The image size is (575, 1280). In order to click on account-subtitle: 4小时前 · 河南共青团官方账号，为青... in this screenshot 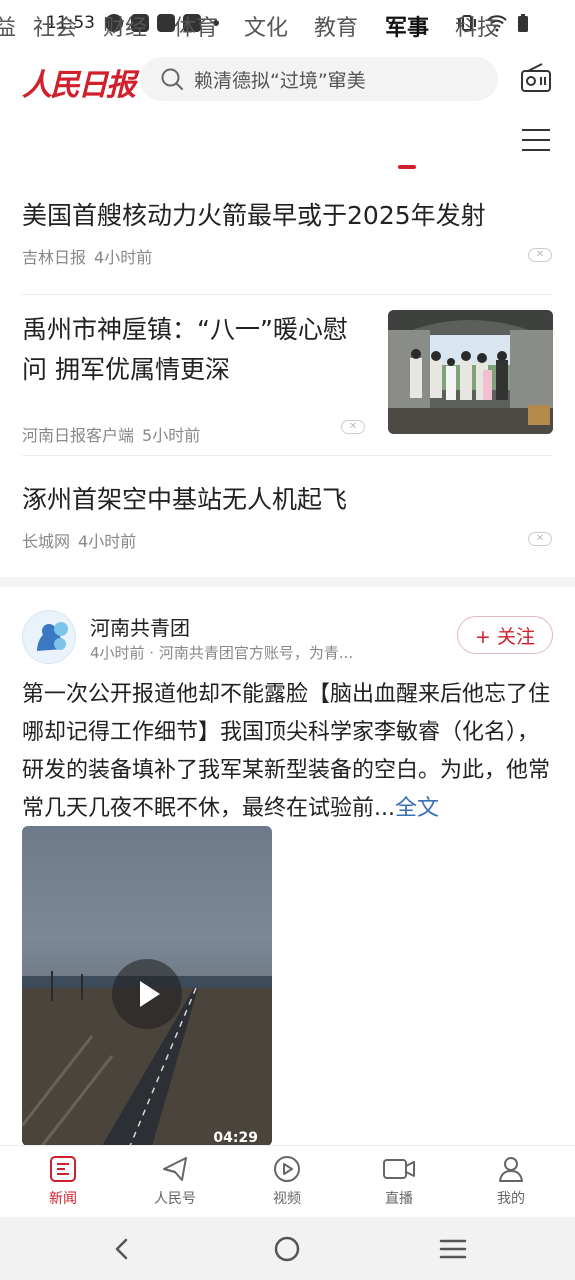, I will do `click(222, 653)`.